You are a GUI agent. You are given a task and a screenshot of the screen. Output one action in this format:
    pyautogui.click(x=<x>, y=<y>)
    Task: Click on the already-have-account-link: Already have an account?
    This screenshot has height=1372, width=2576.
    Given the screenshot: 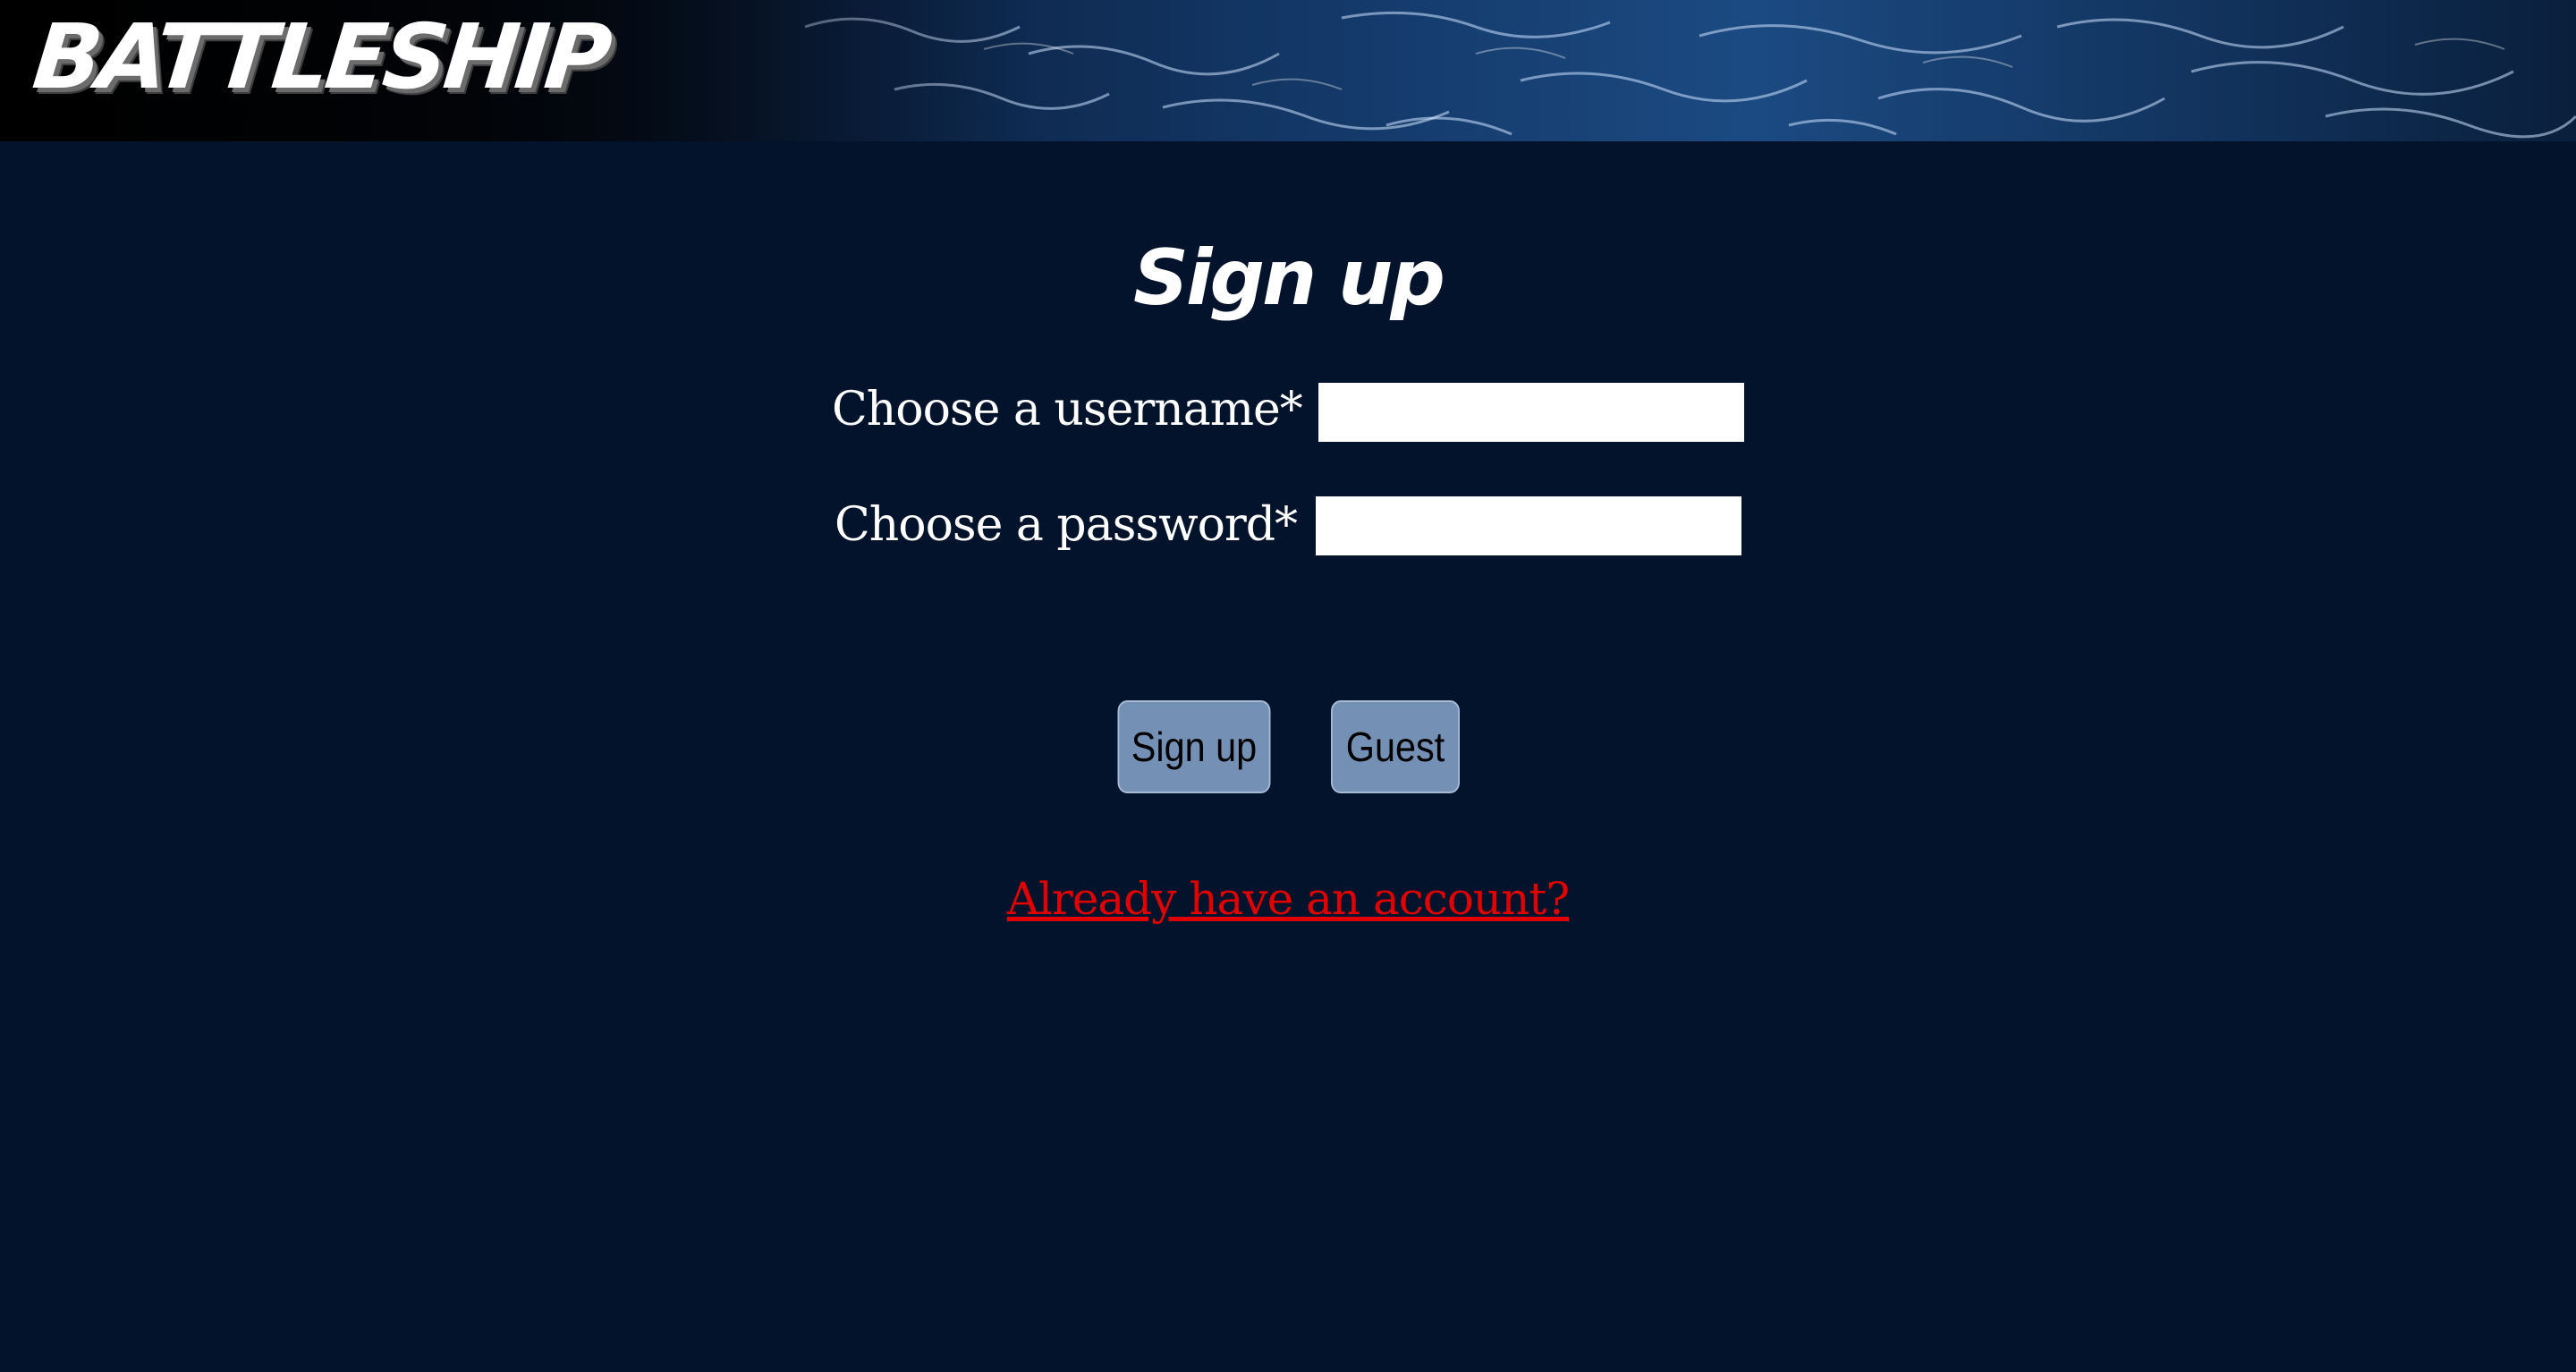 What is the action you would take?
    pyautogui.click(x=1288, y=899)
    